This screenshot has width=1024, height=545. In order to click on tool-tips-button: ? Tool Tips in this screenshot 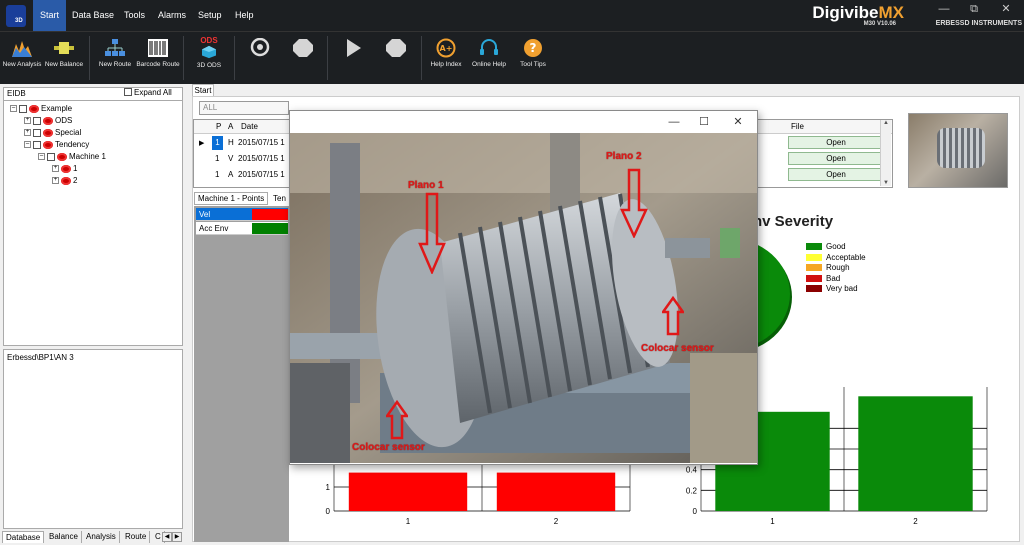, I will do `click(533, 59)`.